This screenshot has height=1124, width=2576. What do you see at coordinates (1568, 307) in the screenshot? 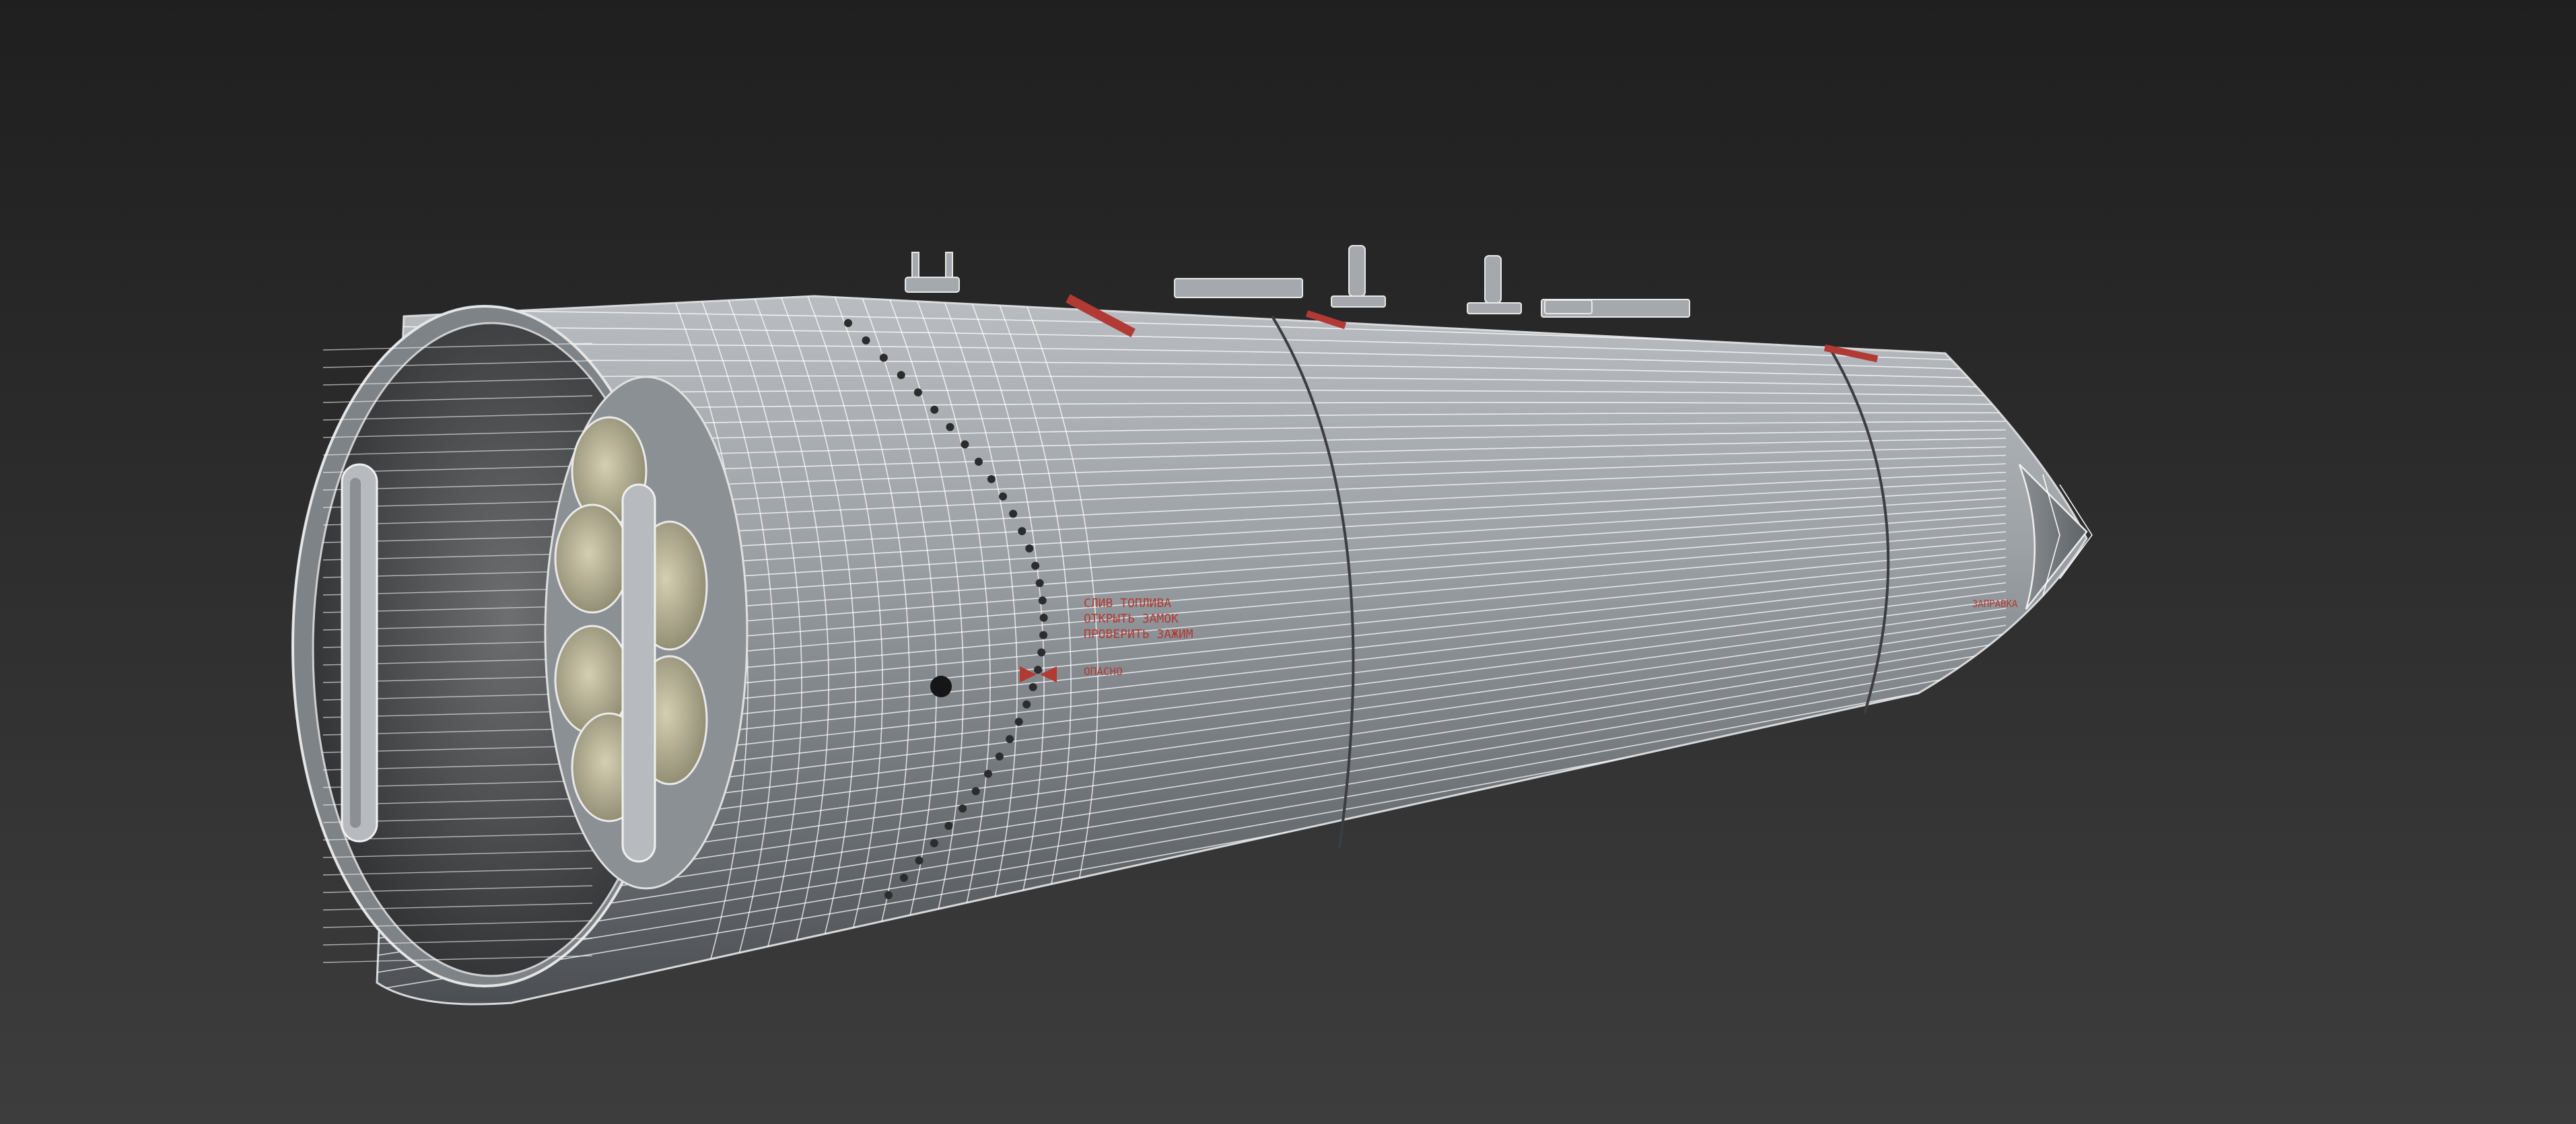
I see `fitting-block` at bounding box center [1568, 307].